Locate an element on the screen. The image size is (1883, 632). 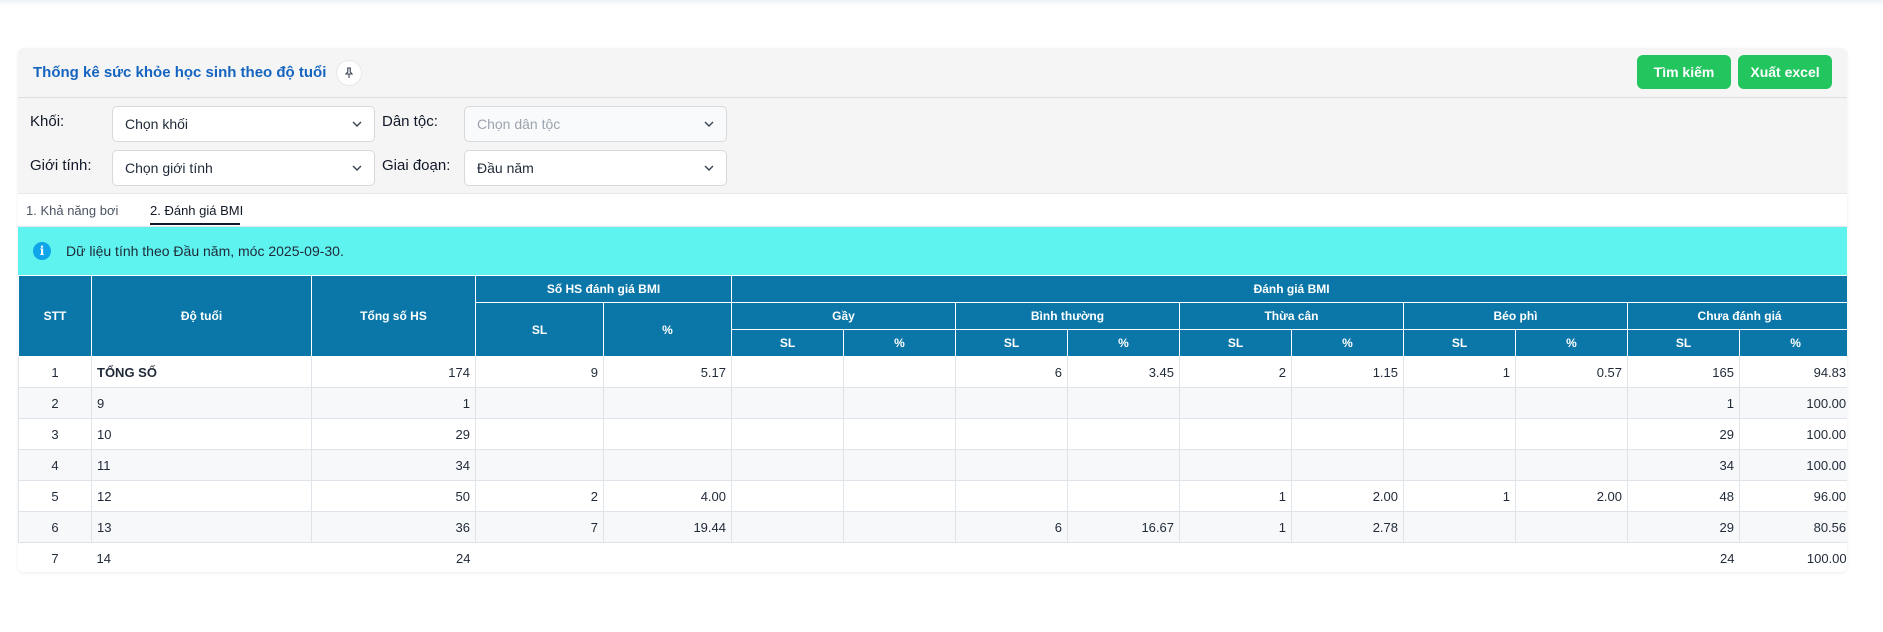
cell-stt: 6 is located at coordinates (55, 527).